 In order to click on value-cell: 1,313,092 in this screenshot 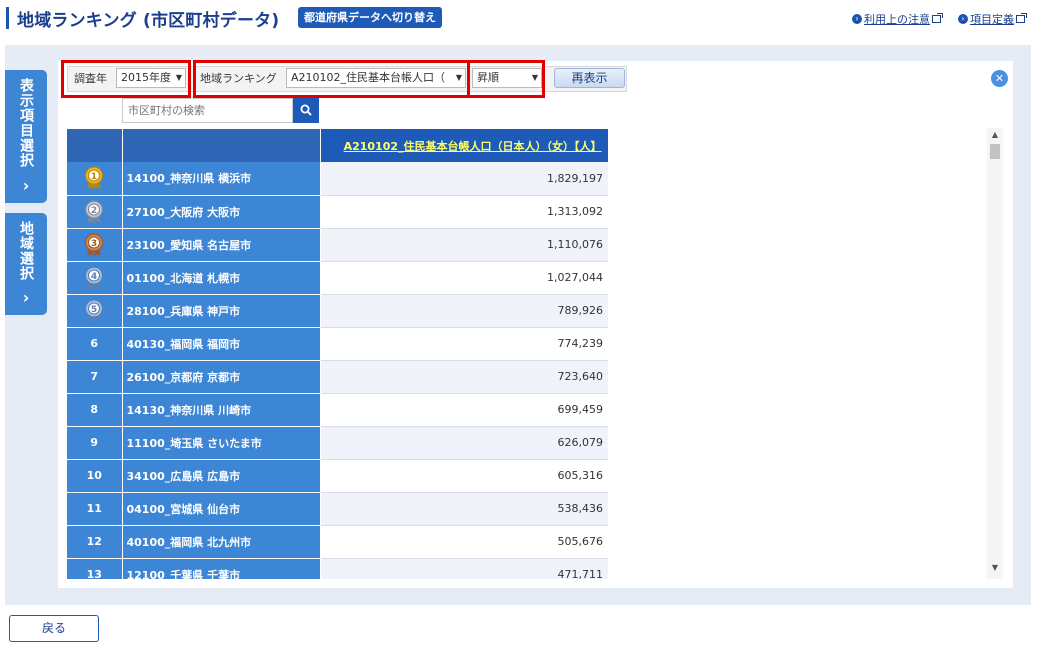, I will do `click(464, 212)`.